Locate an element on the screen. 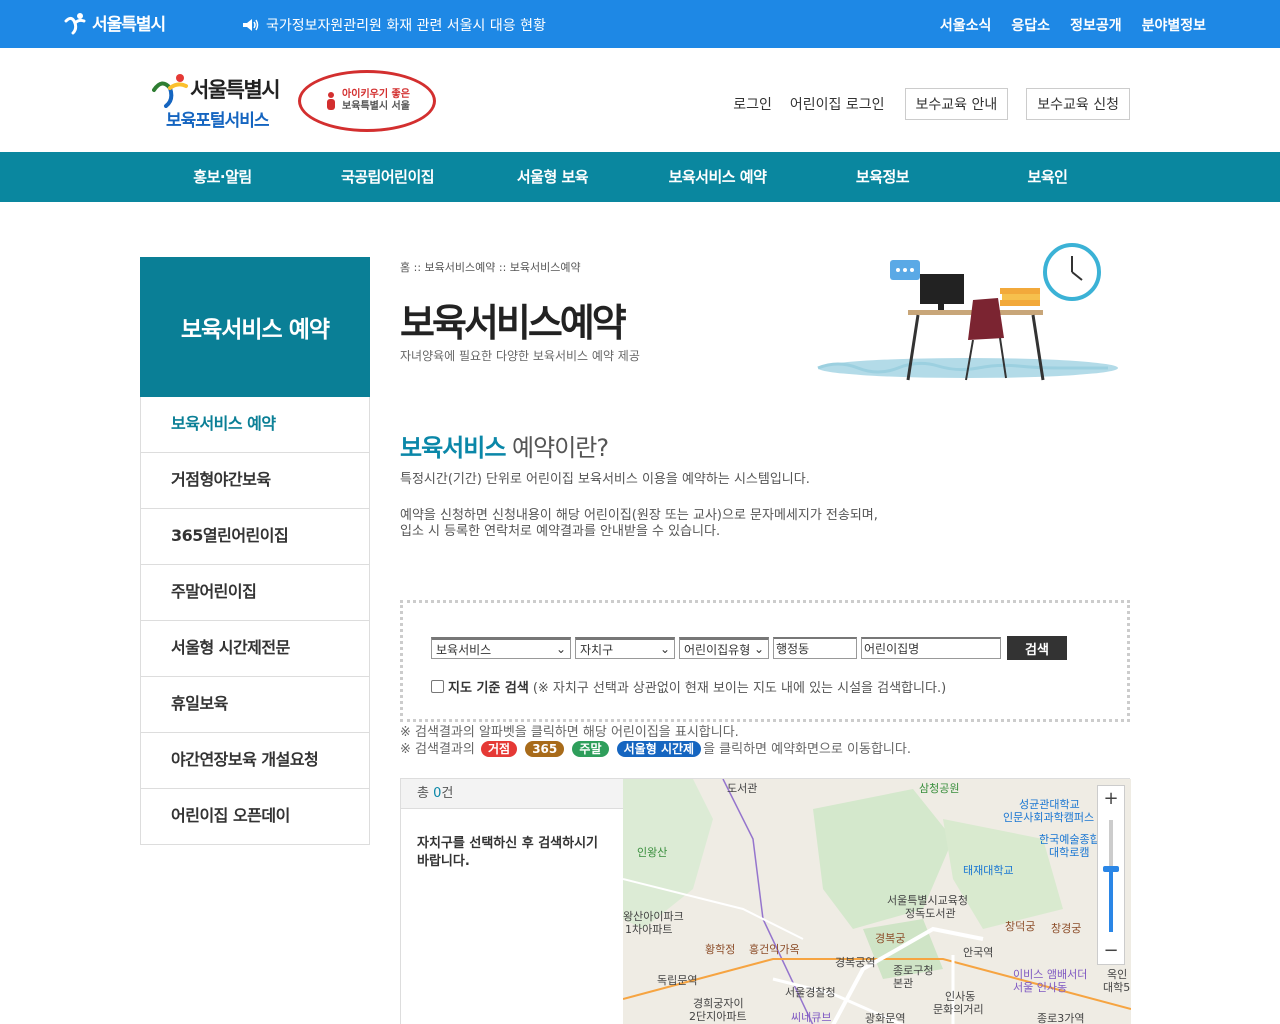 Image resolution: width=1280 pixels, height=1024 pixels. map-label: 서울 인사동 is located at coordinates (1040, 988).